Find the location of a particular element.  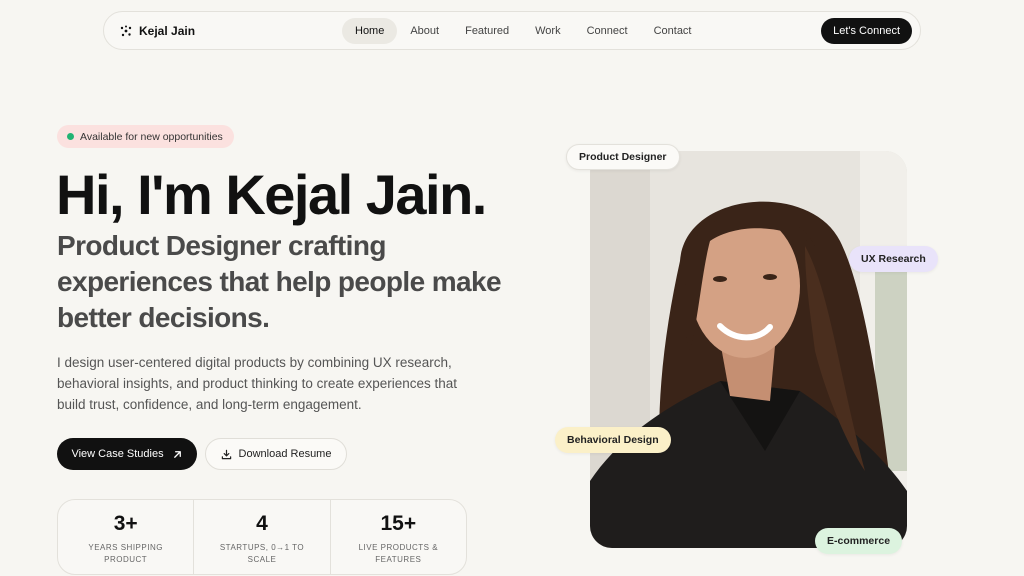

view-case-studies-label: View Case Studies is located at coordinates (117, 454).